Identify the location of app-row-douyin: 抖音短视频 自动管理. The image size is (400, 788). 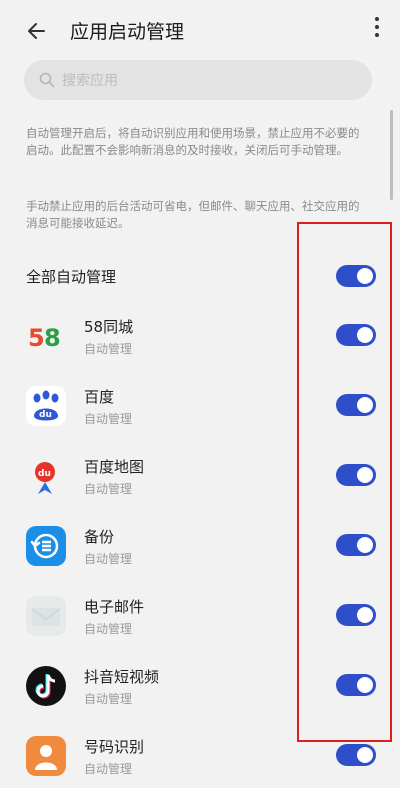
(200, 688).